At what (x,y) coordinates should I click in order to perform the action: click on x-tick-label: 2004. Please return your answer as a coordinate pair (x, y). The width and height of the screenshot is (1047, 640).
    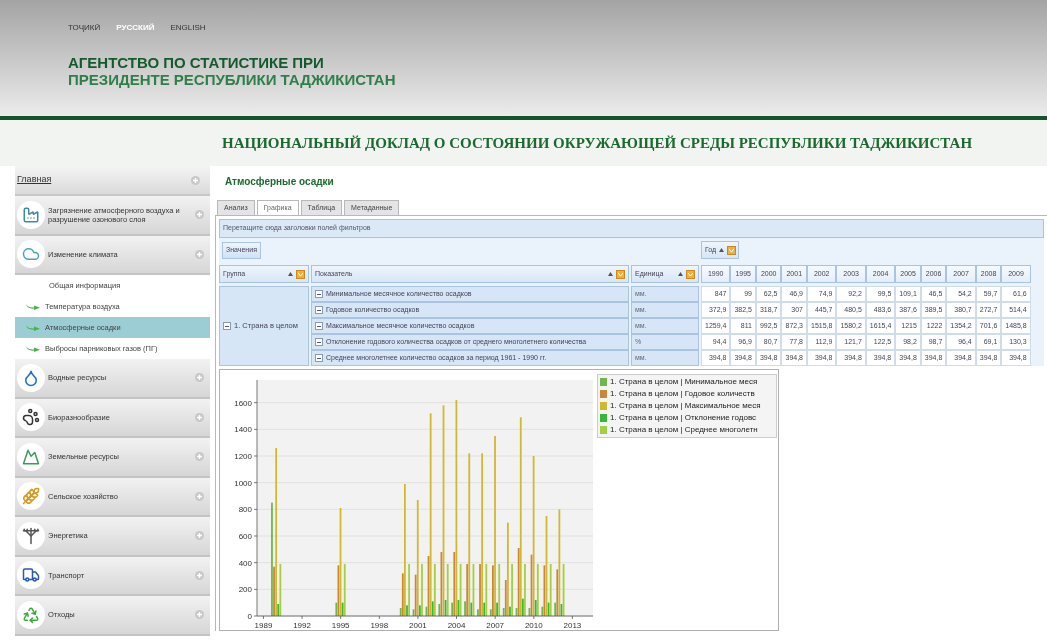
    Looking at the image, I should click on (456, 625).